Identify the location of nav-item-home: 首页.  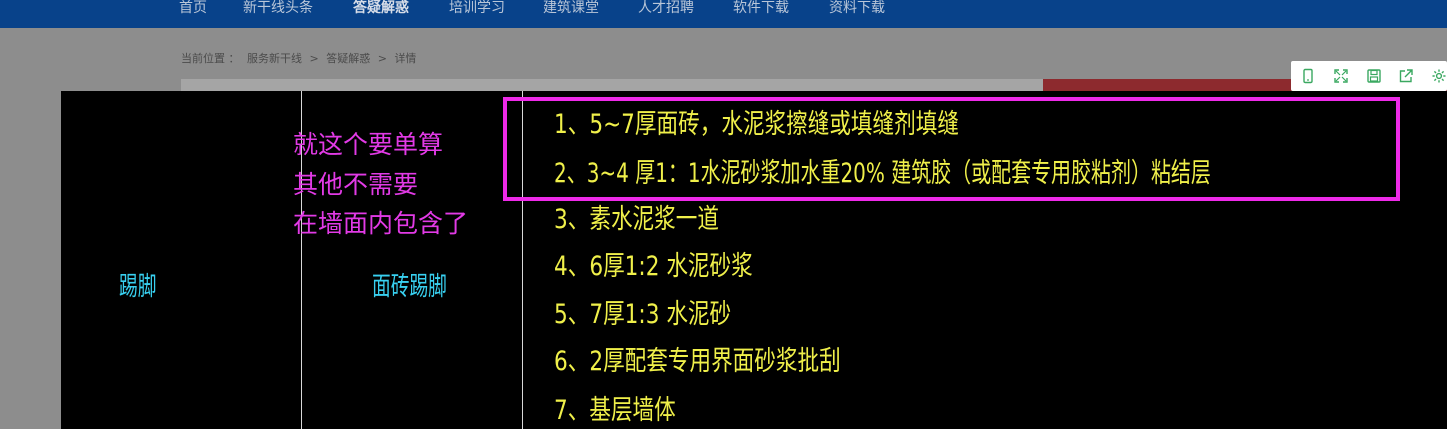
(193, 9).